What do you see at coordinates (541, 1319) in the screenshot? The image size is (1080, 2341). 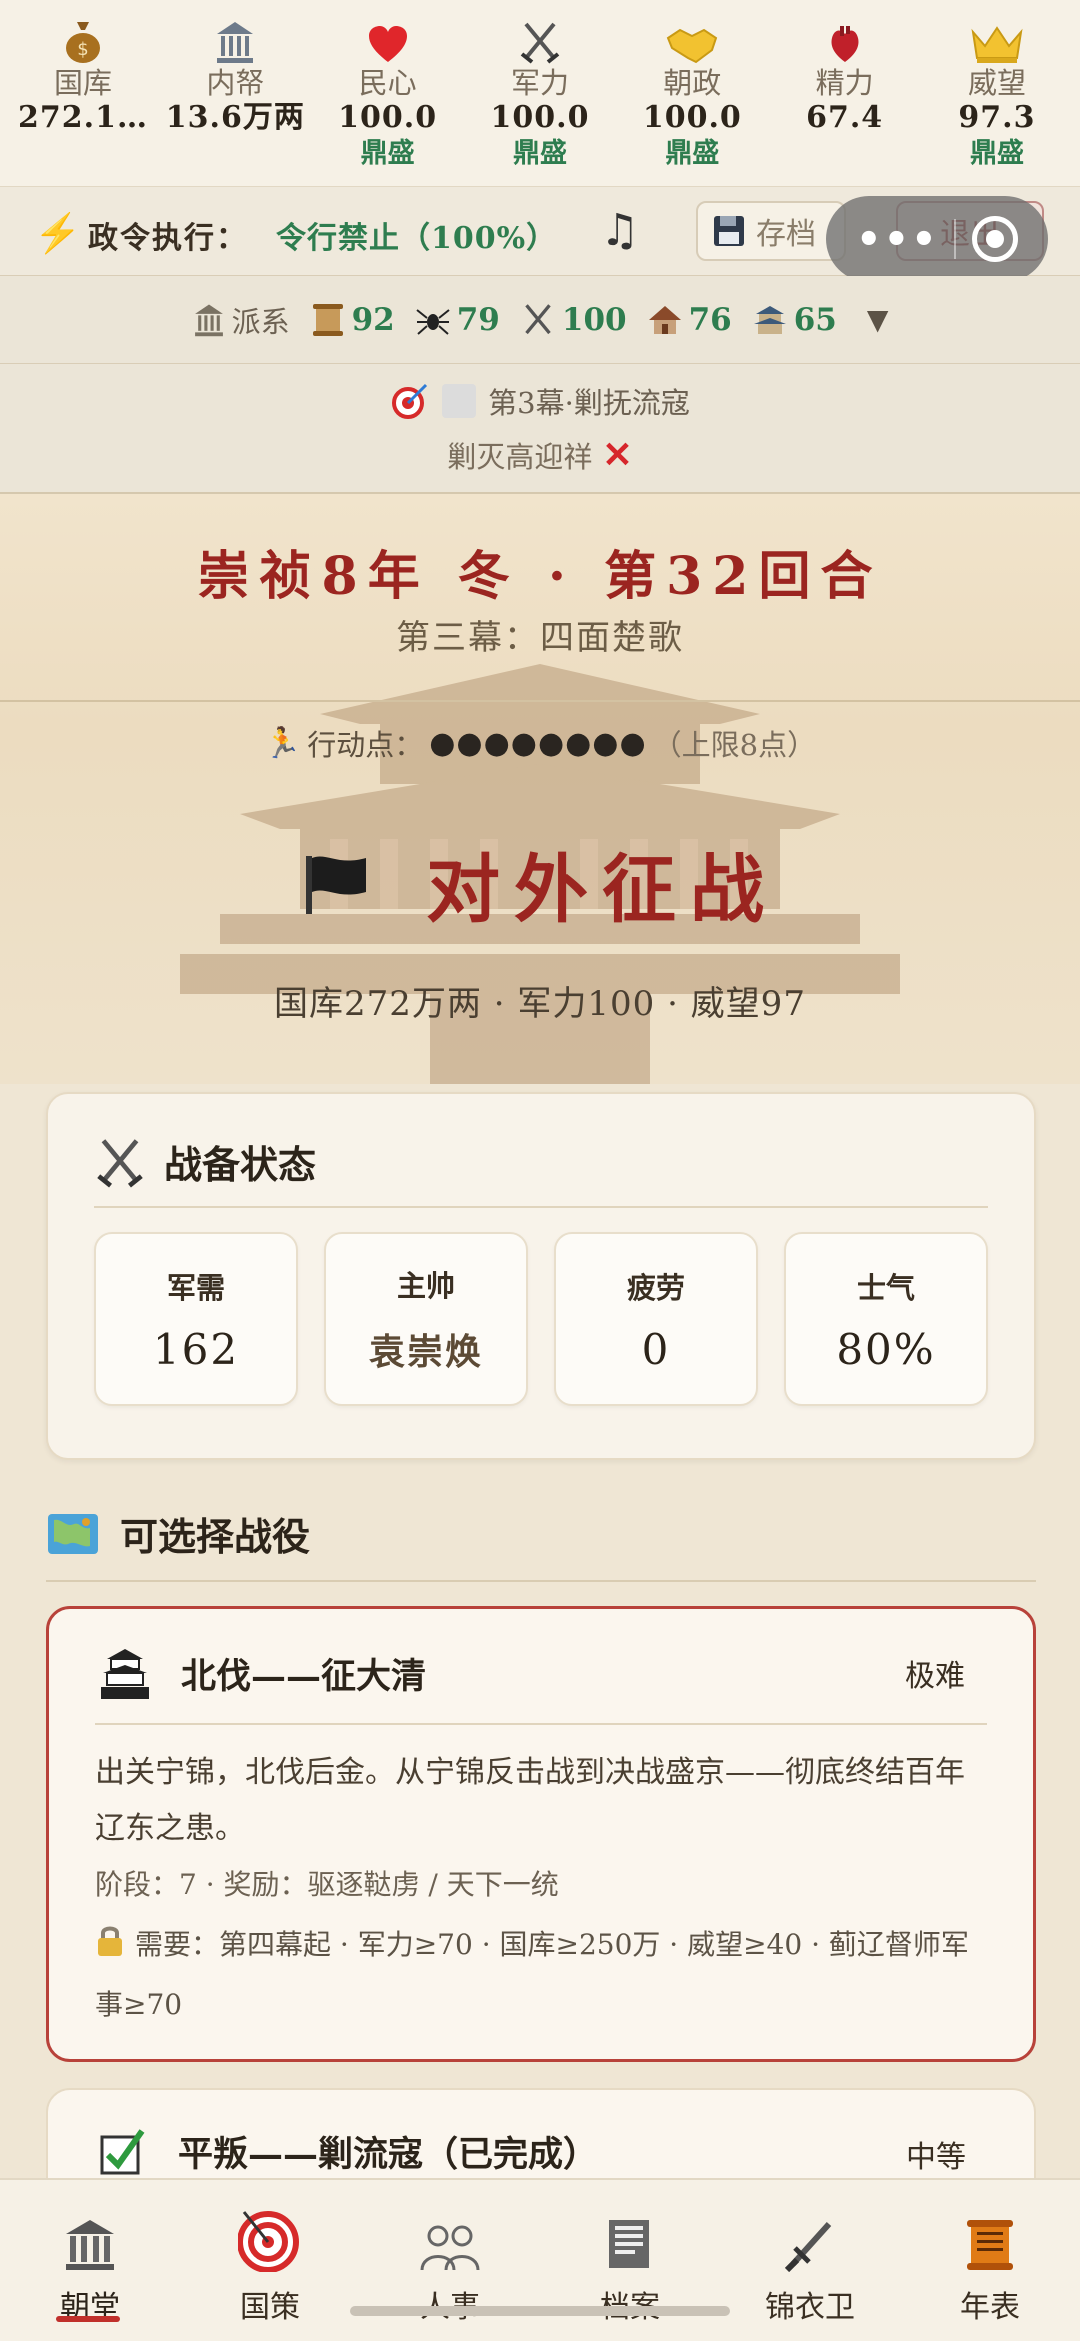 I see `readiness-cells: 军需 162 主帅 袁崇焕 疲劳 0 士气 80%` at bounding box center [541, 1319].